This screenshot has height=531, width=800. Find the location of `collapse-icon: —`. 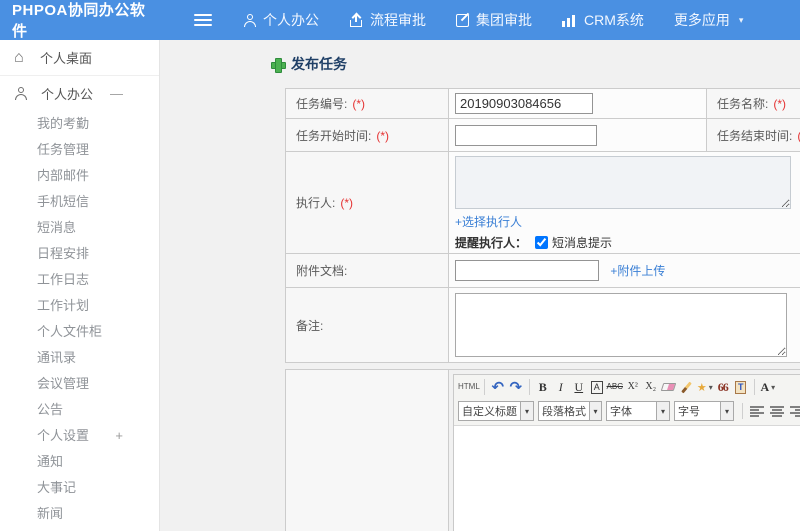

collapse-icon: — is located at coordinates (116, 93).